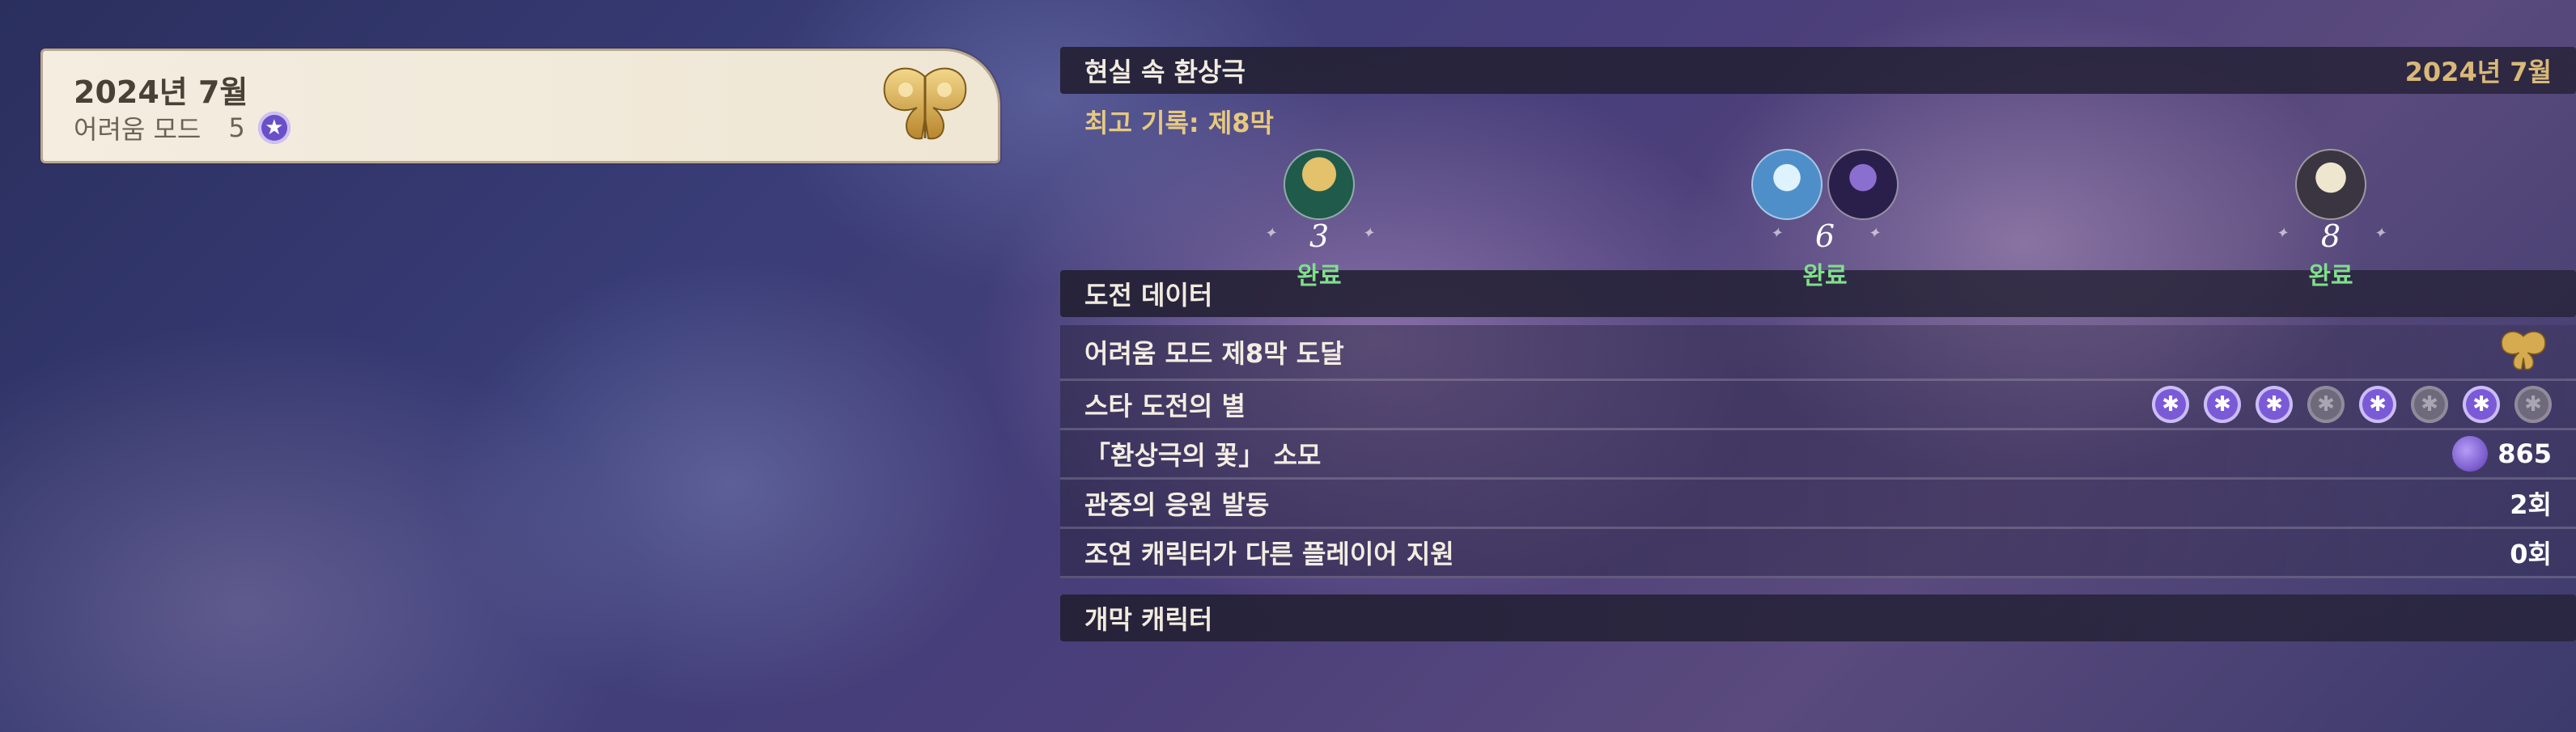 The width and height of the screenshot is (2576, 732). I want to click on stat-label: 「환상극의 꽃」 소모, so click(1203, 455).